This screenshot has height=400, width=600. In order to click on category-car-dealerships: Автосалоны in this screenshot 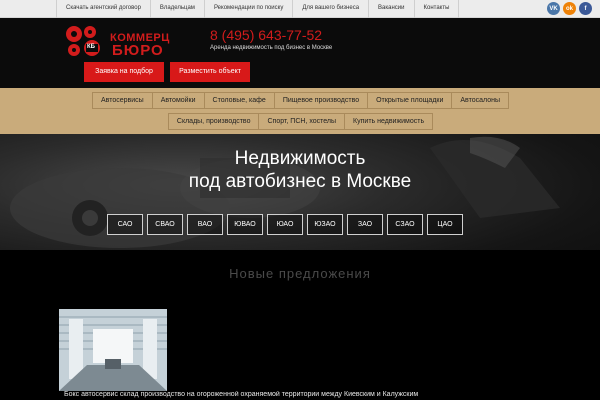, I will do `click(480, 100)`.